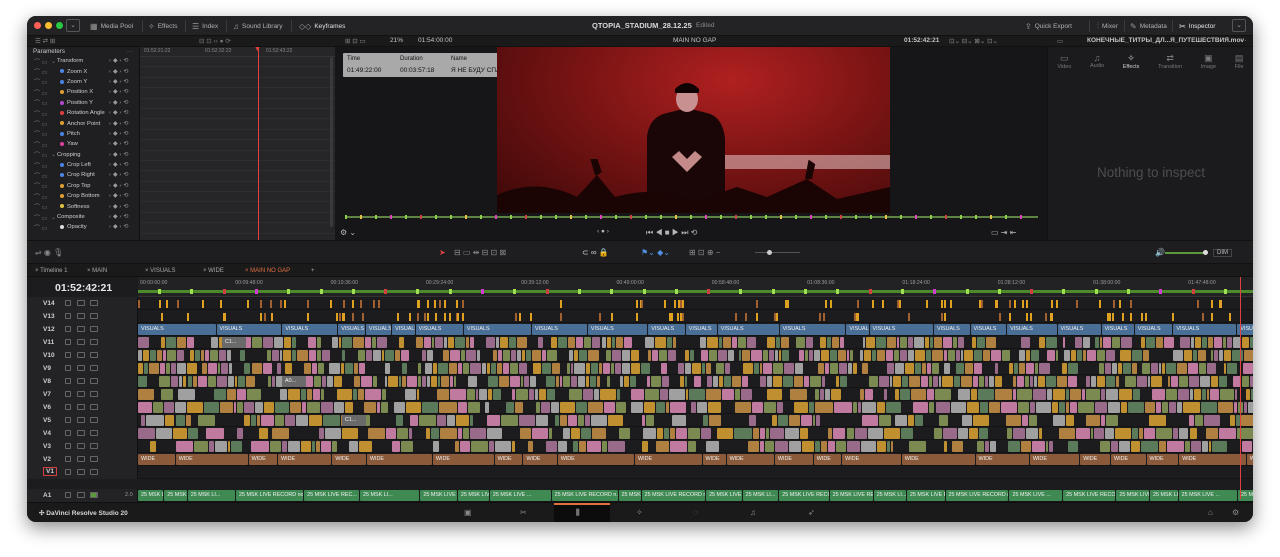 The height and width of the screenshot is (557, 1280). What do you see at coordinates (83, 103) in the screenshot?
I see `param-row: ⌒ ▭ Position Y ‹ ◆ › ⟲` at bounding box center [83, 103].